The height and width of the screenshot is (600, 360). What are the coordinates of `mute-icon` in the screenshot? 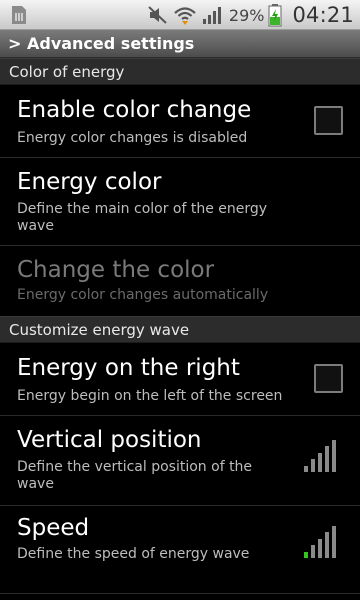 It's located at (158, 15).